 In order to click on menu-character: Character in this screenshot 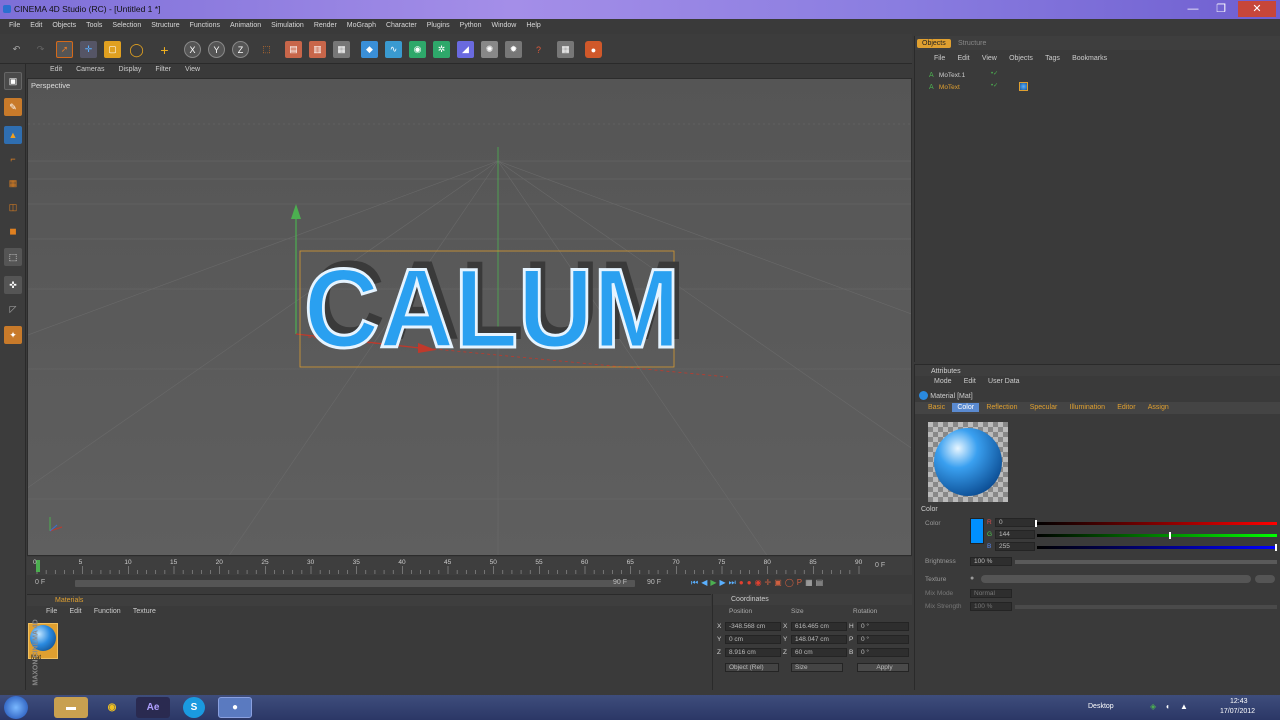, I will do `click(401, 26)`.